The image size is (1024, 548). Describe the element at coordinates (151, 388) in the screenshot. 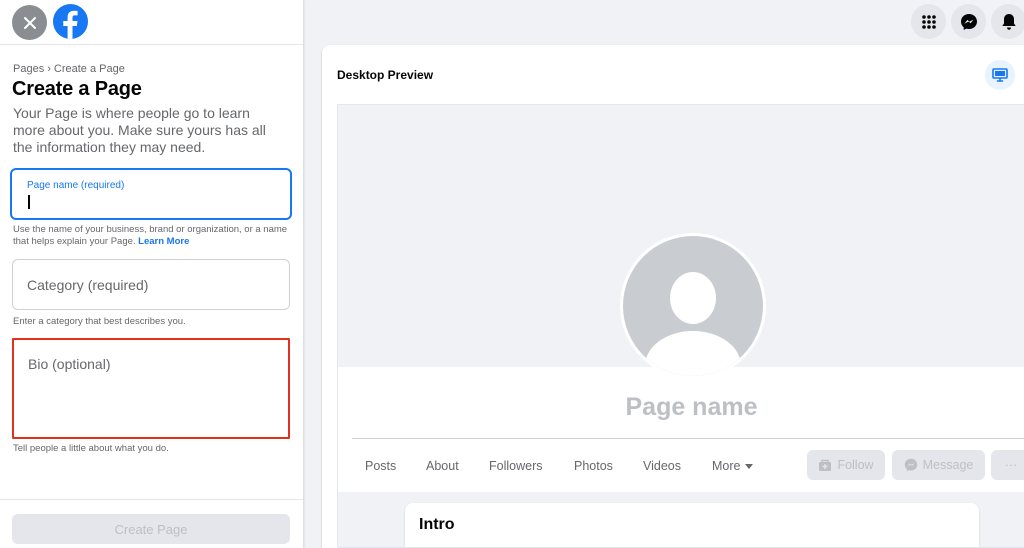

I see `bio-field: Bio (optional)` at that location.